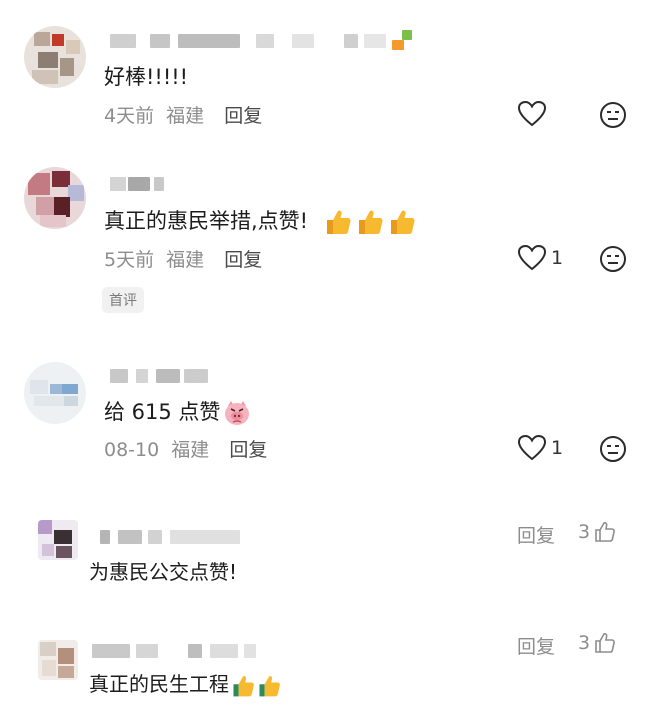 This screenshot has height=726, width=650. What do you see at coordinates (163, 572) in the screenshot?
I see `reply-text: 为惠民公交点赞!` at bounding box center [163, 572].